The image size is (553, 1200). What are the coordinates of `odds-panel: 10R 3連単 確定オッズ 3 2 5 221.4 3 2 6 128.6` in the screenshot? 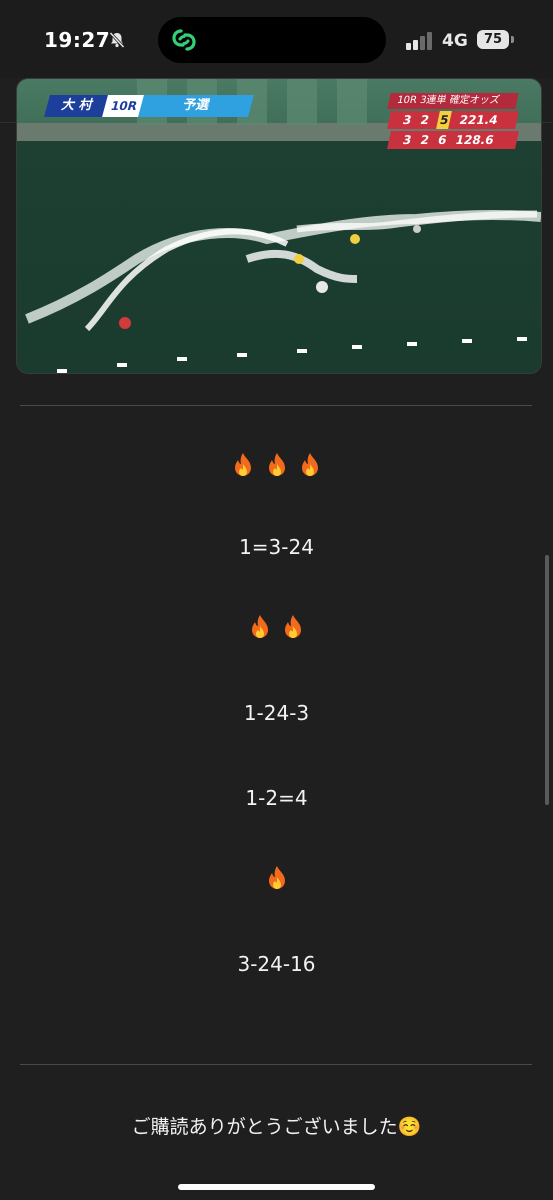 It's located at (453, 121).